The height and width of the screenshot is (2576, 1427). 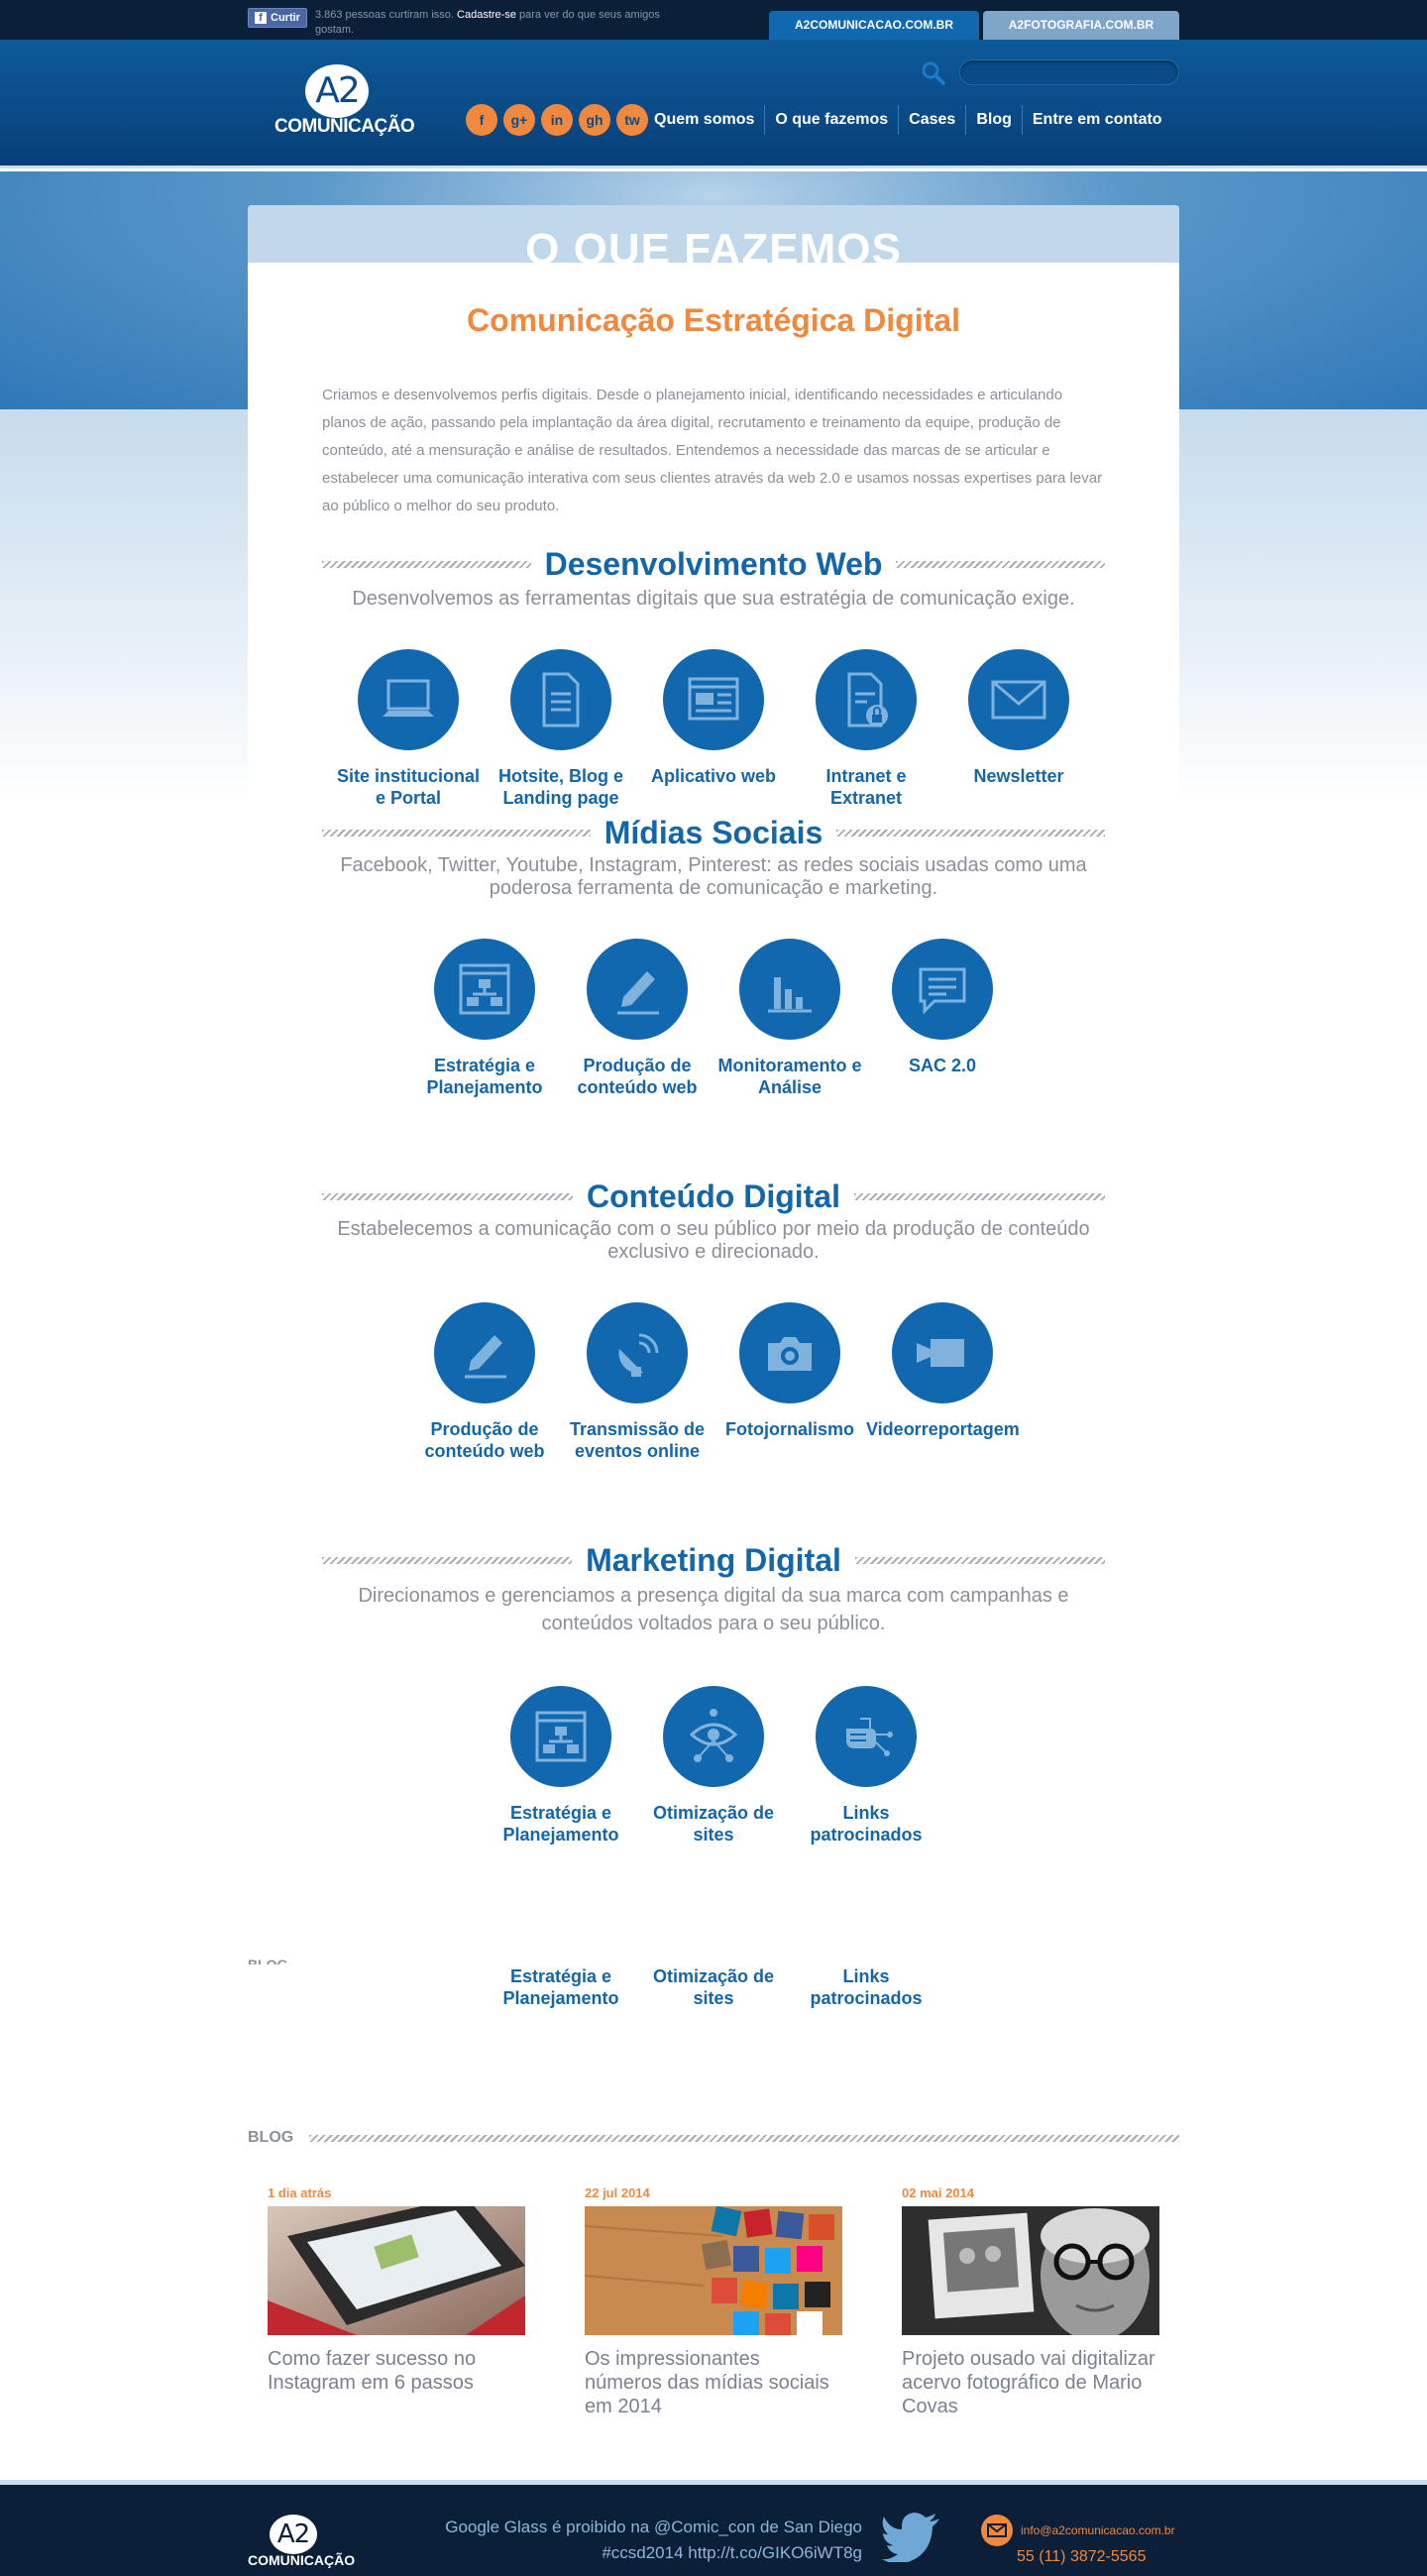 What do you see at coordinates (866, 1766) in the screenshot?
I see `service-item: Links patrocinados` at bounding box center [866, 1766].